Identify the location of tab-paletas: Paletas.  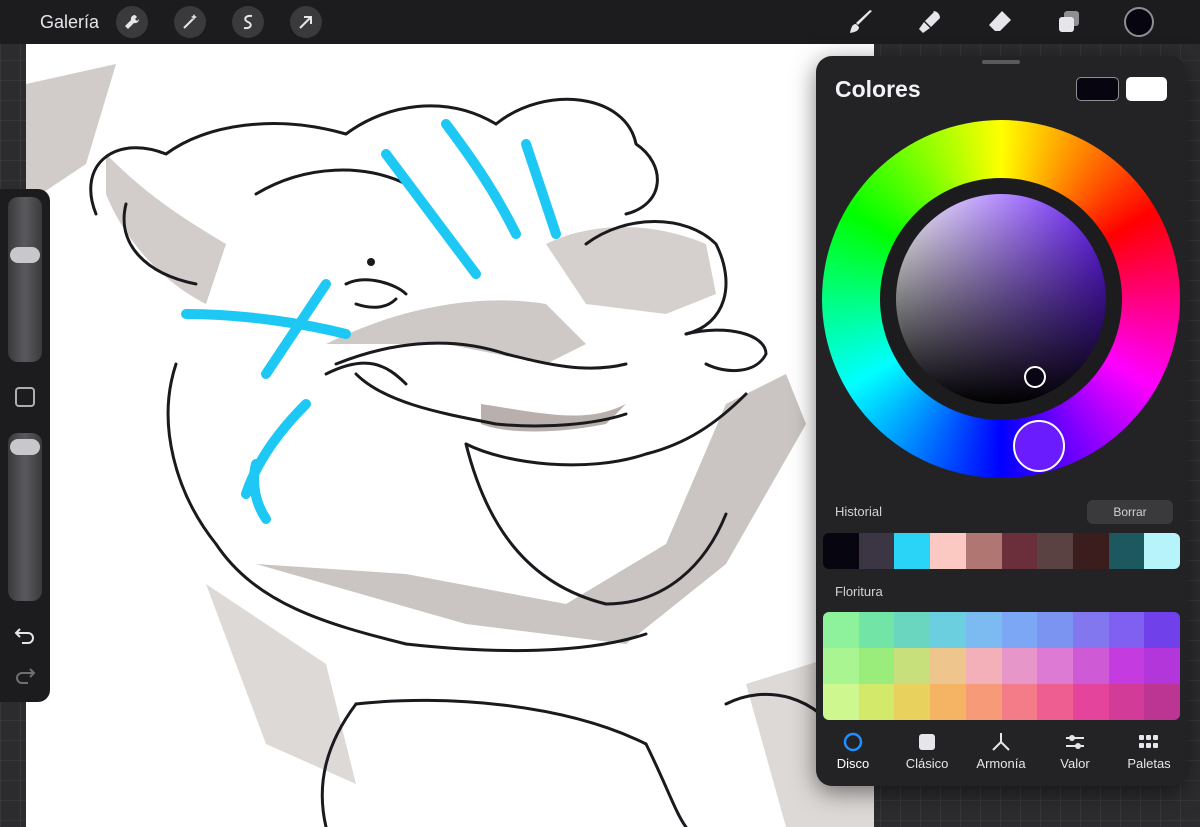
(1149, 756).